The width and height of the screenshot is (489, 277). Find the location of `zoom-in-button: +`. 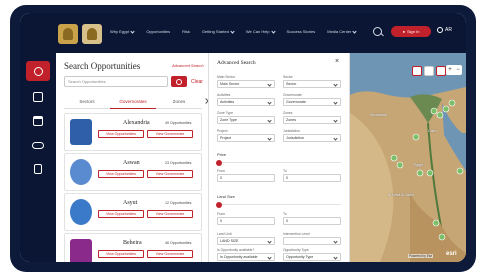

zoom-in-button: + is located at coordinates (450, 70).